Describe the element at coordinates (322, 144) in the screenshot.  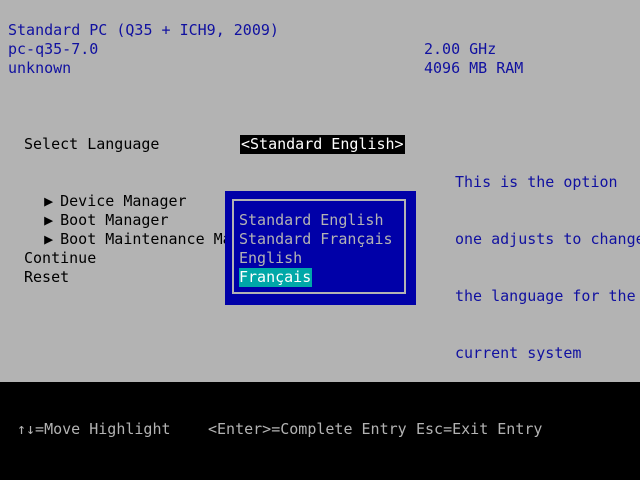
I see `select-language-value: <Standard English>` at that location.